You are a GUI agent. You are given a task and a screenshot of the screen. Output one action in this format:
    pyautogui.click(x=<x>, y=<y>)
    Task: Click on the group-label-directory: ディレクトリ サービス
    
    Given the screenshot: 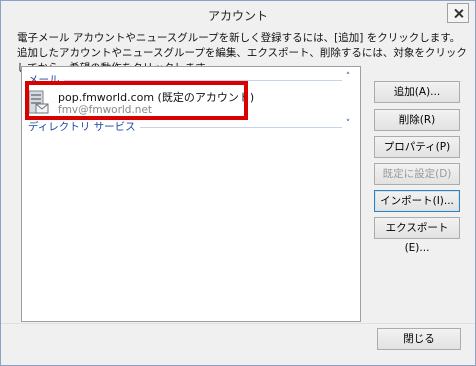 What is the action you would take?
    pyautogui.click(x=84, y=126)
    